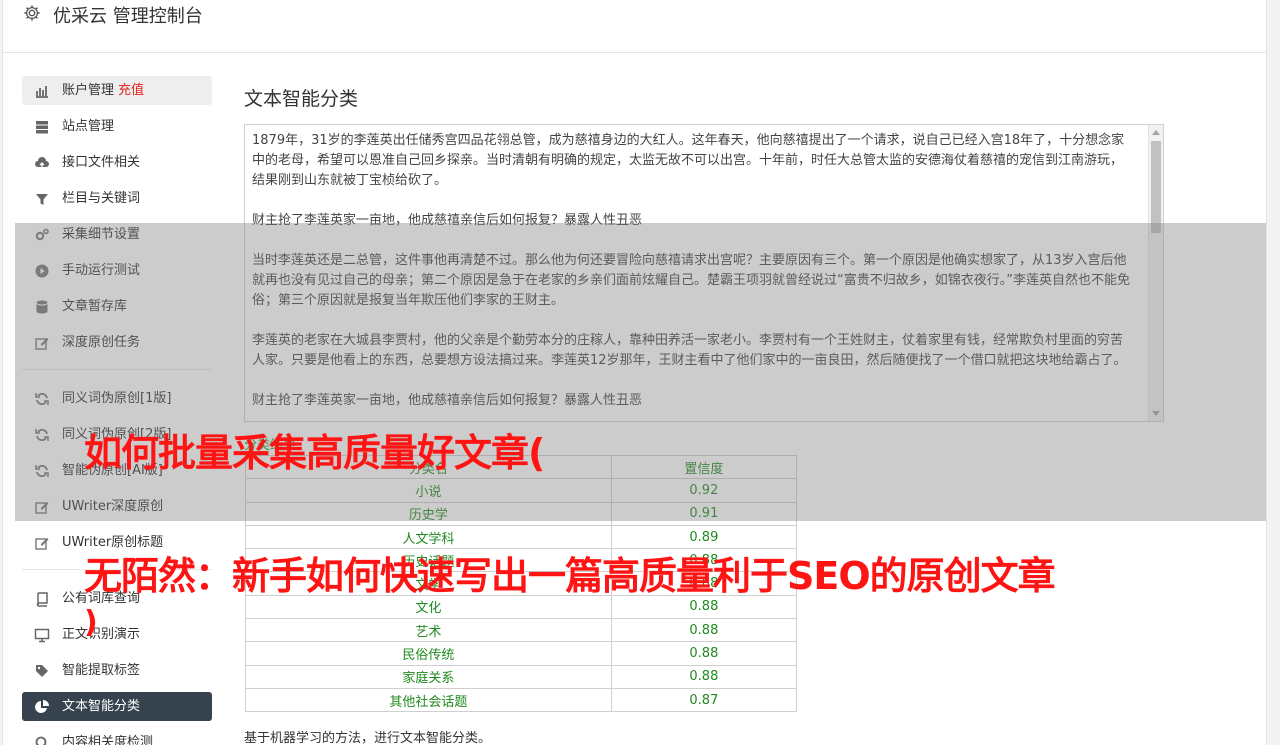  I want to click on table-row: 其他社会话题 0.87, so click(521, 700).